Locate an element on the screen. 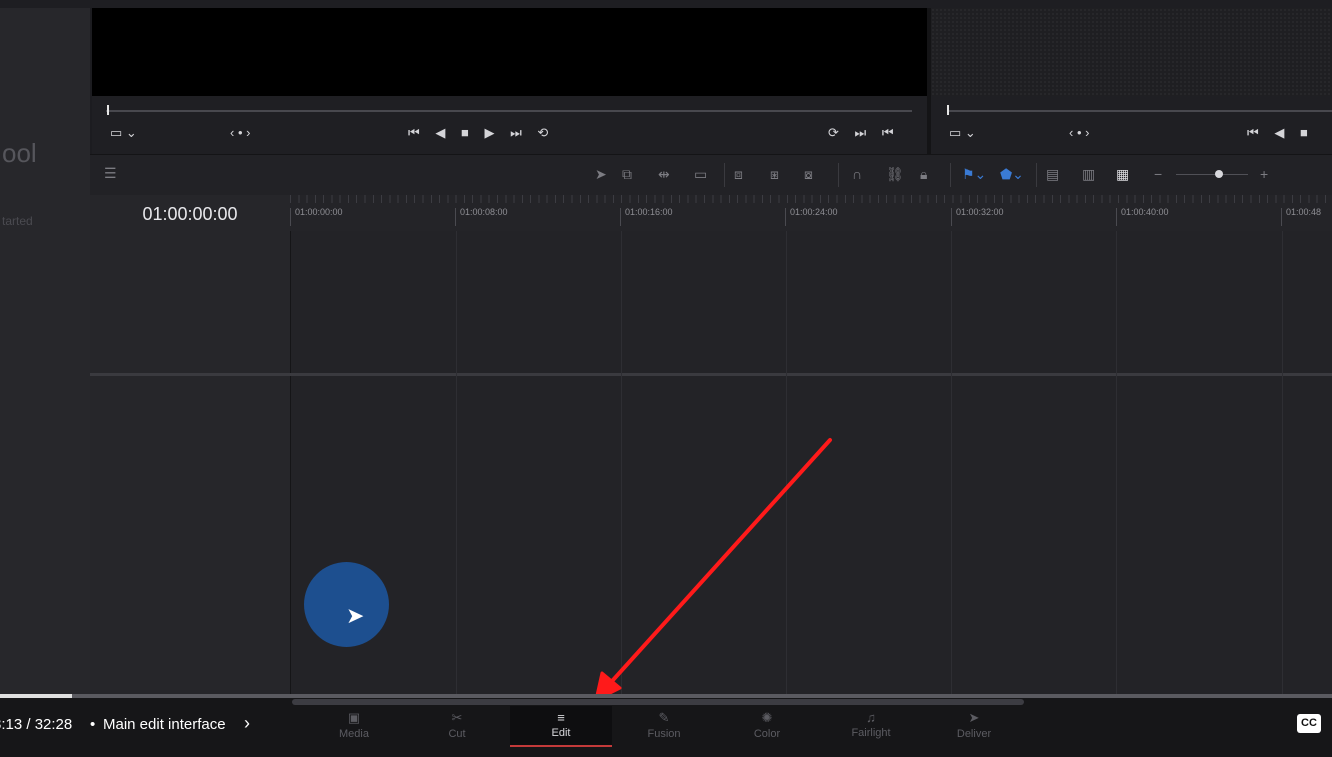 This screenshot has width=1332, height=757. detail-zoom-icon: ▥ is located at coordinates (1088, 174).